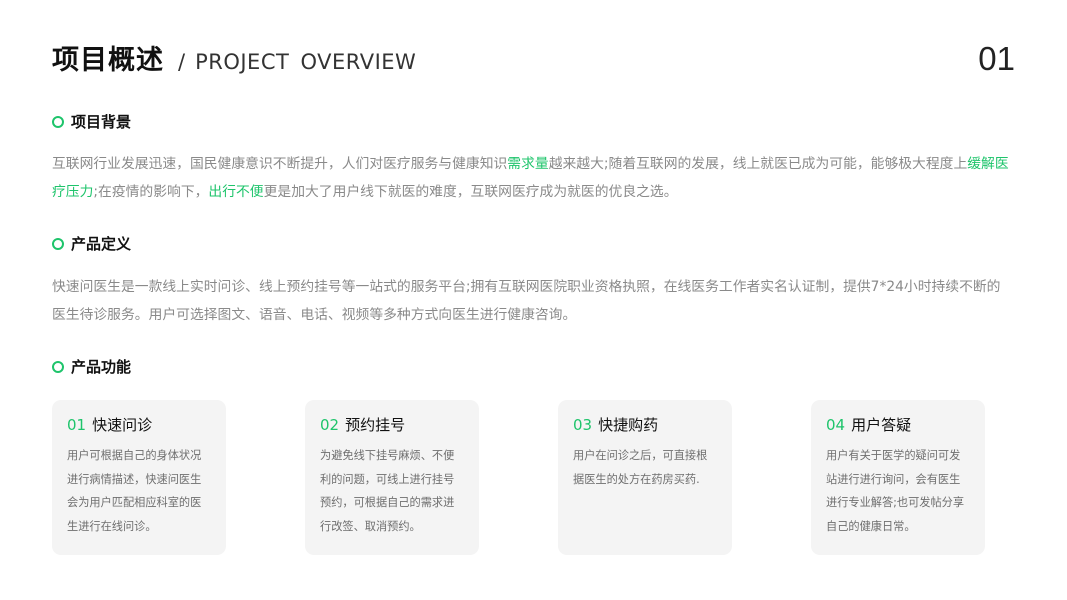 This screenshot has height=600, width=1067. What do you see at coordinates (996, 58) in the screenshot?
I see `page-number: 01` at bounding box center [996, 58].